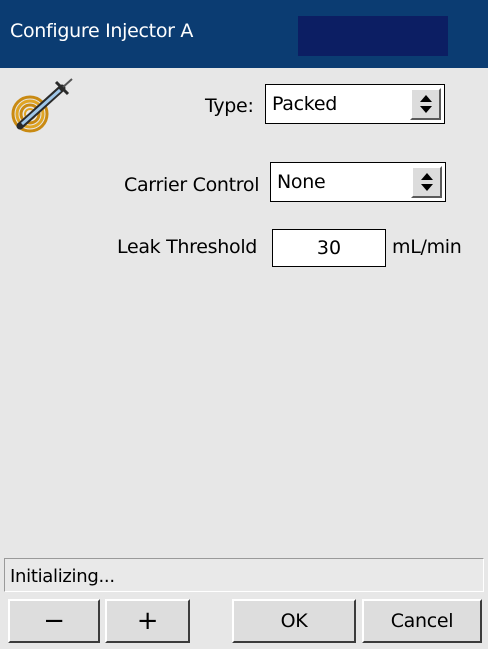  I want to click on title-bar-accent, so click(373, 36).